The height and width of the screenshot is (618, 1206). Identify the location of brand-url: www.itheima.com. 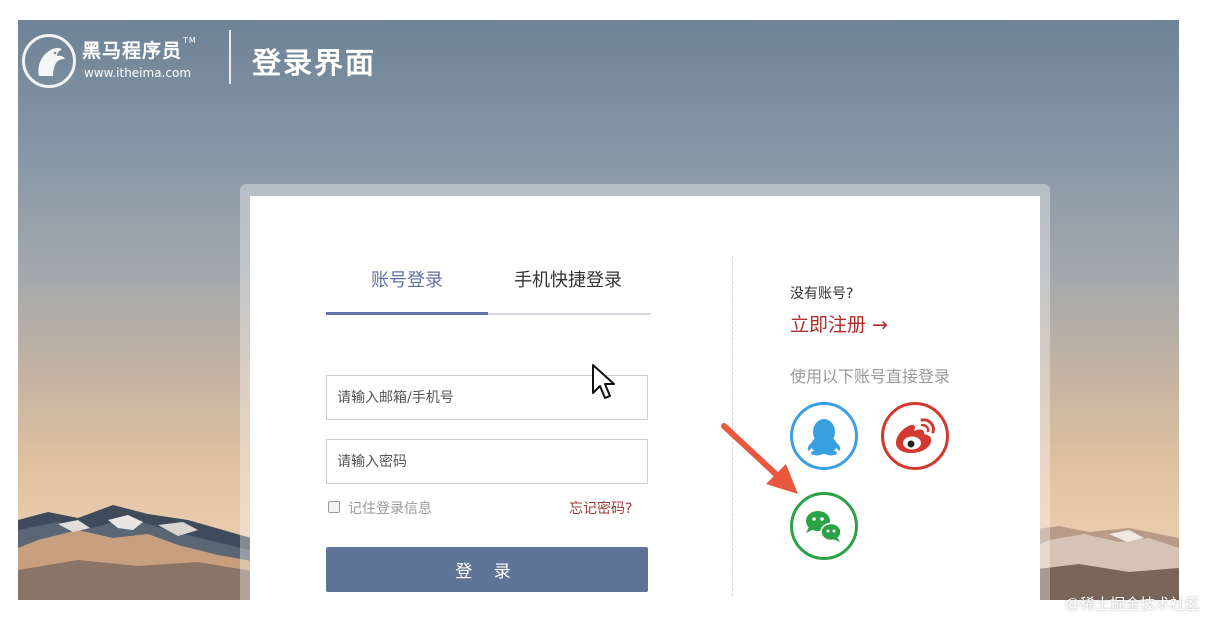
(138, 73).